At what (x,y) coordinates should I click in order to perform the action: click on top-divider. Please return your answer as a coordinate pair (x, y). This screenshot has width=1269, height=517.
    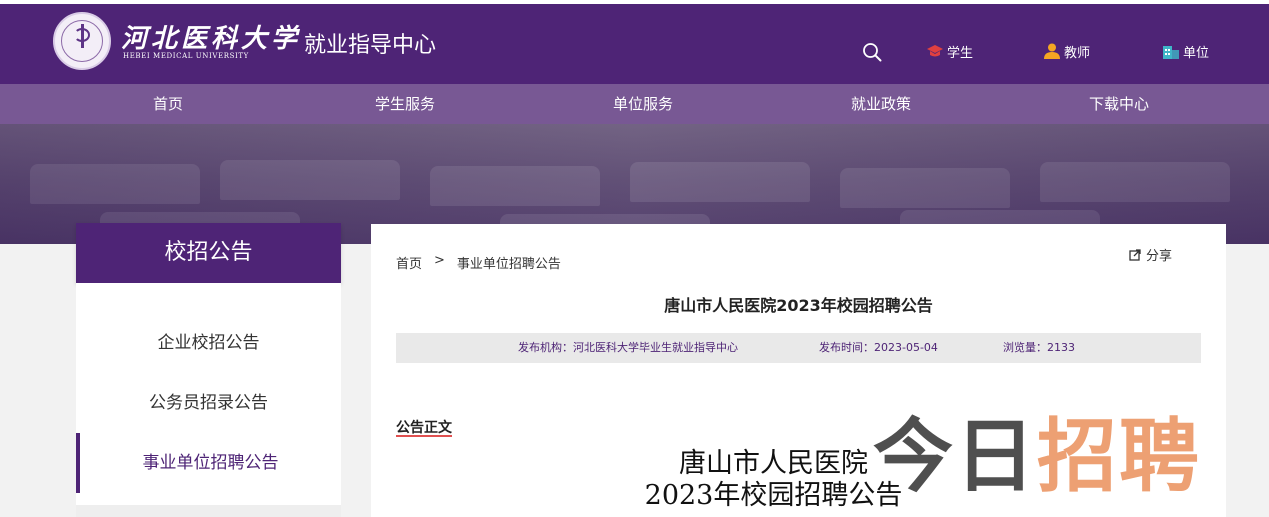
    Looking at the image, I should click on (634, 2).